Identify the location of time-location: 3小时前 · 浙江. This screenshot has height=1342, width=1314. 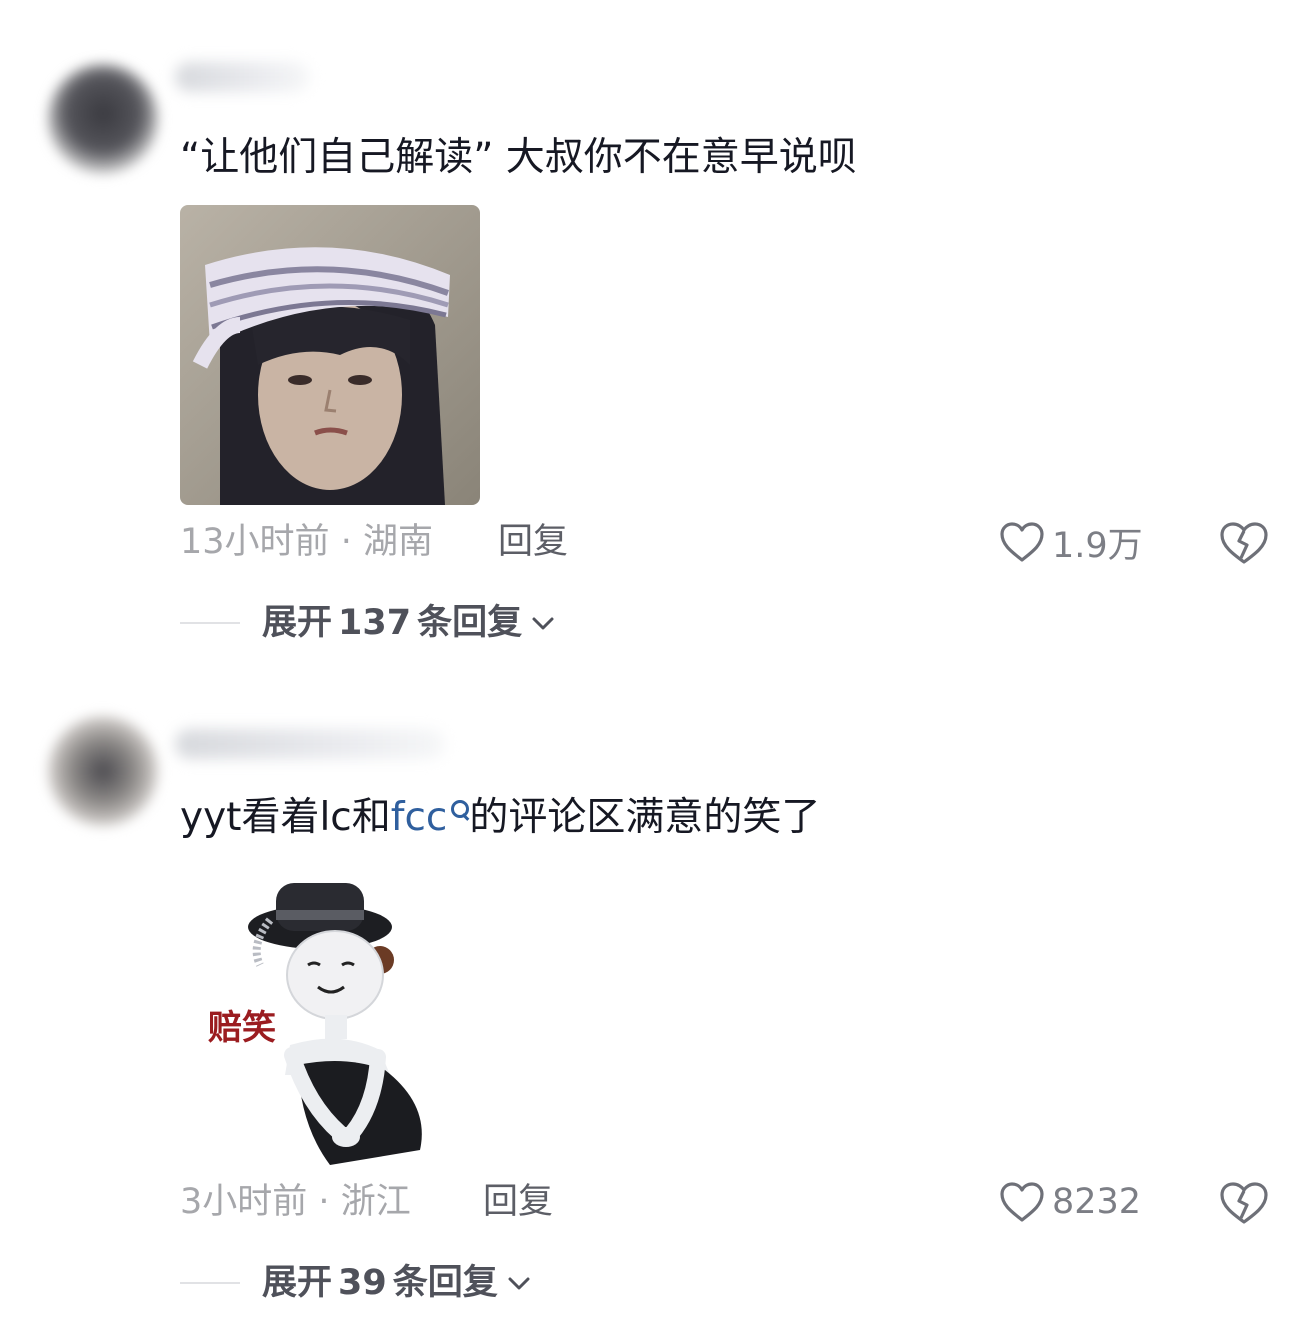
(295, 1202).